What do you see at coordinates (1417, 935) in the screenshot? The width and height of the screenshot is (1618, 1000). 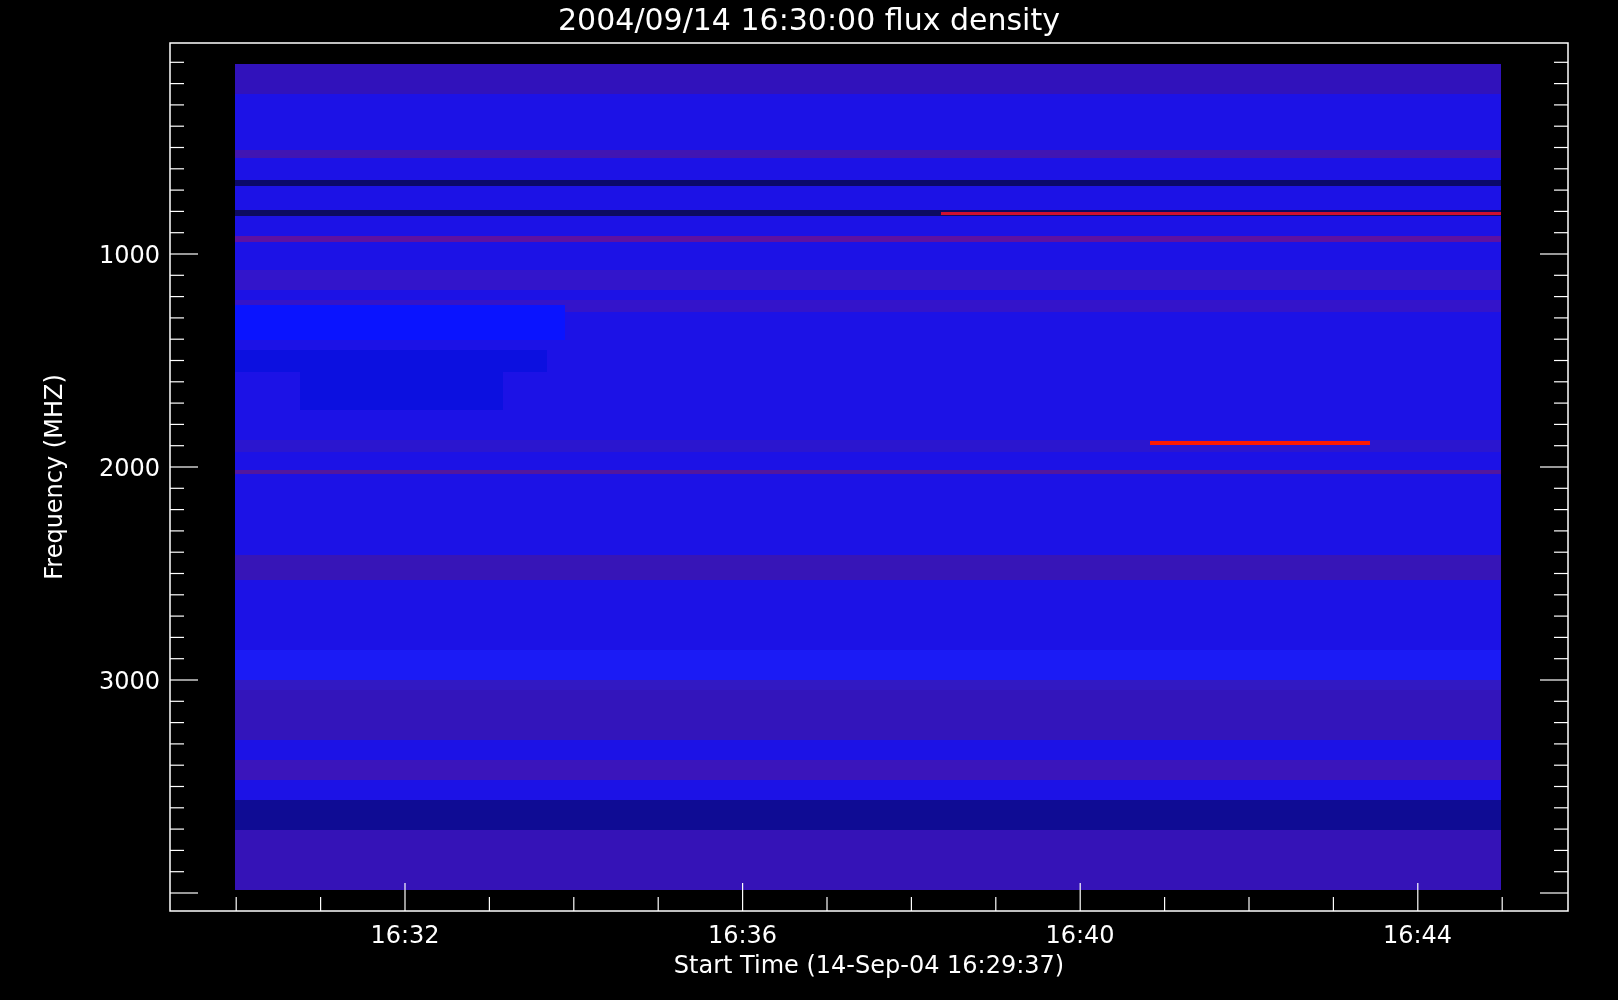 I see `x-tick-label: 16:44` at bounding box center [1417, 935].